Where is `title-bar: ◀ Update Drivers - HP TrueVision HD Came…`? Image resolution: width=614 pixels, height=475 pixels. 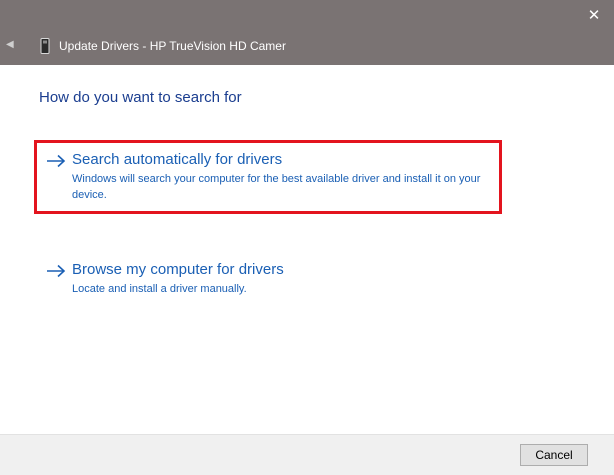 title-bar: ◀ Update Drivers - HP TrueVision HD Came… is located at coordinates (307, 32).